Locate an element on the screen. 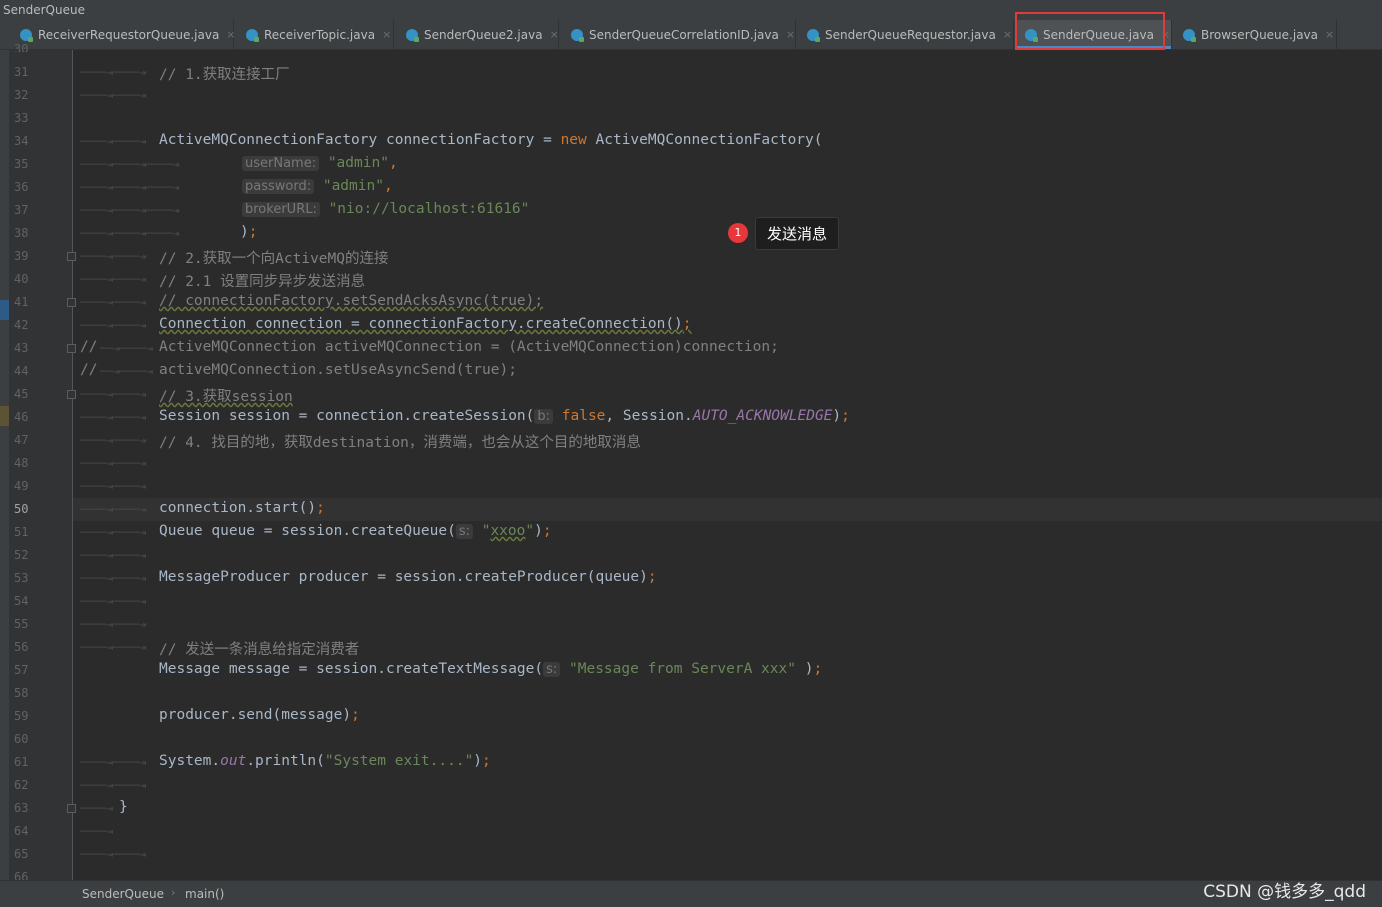 The height and width of the screenshot is (907, 1382). annotation-badge: 1 is located at coordinates (738, 233).